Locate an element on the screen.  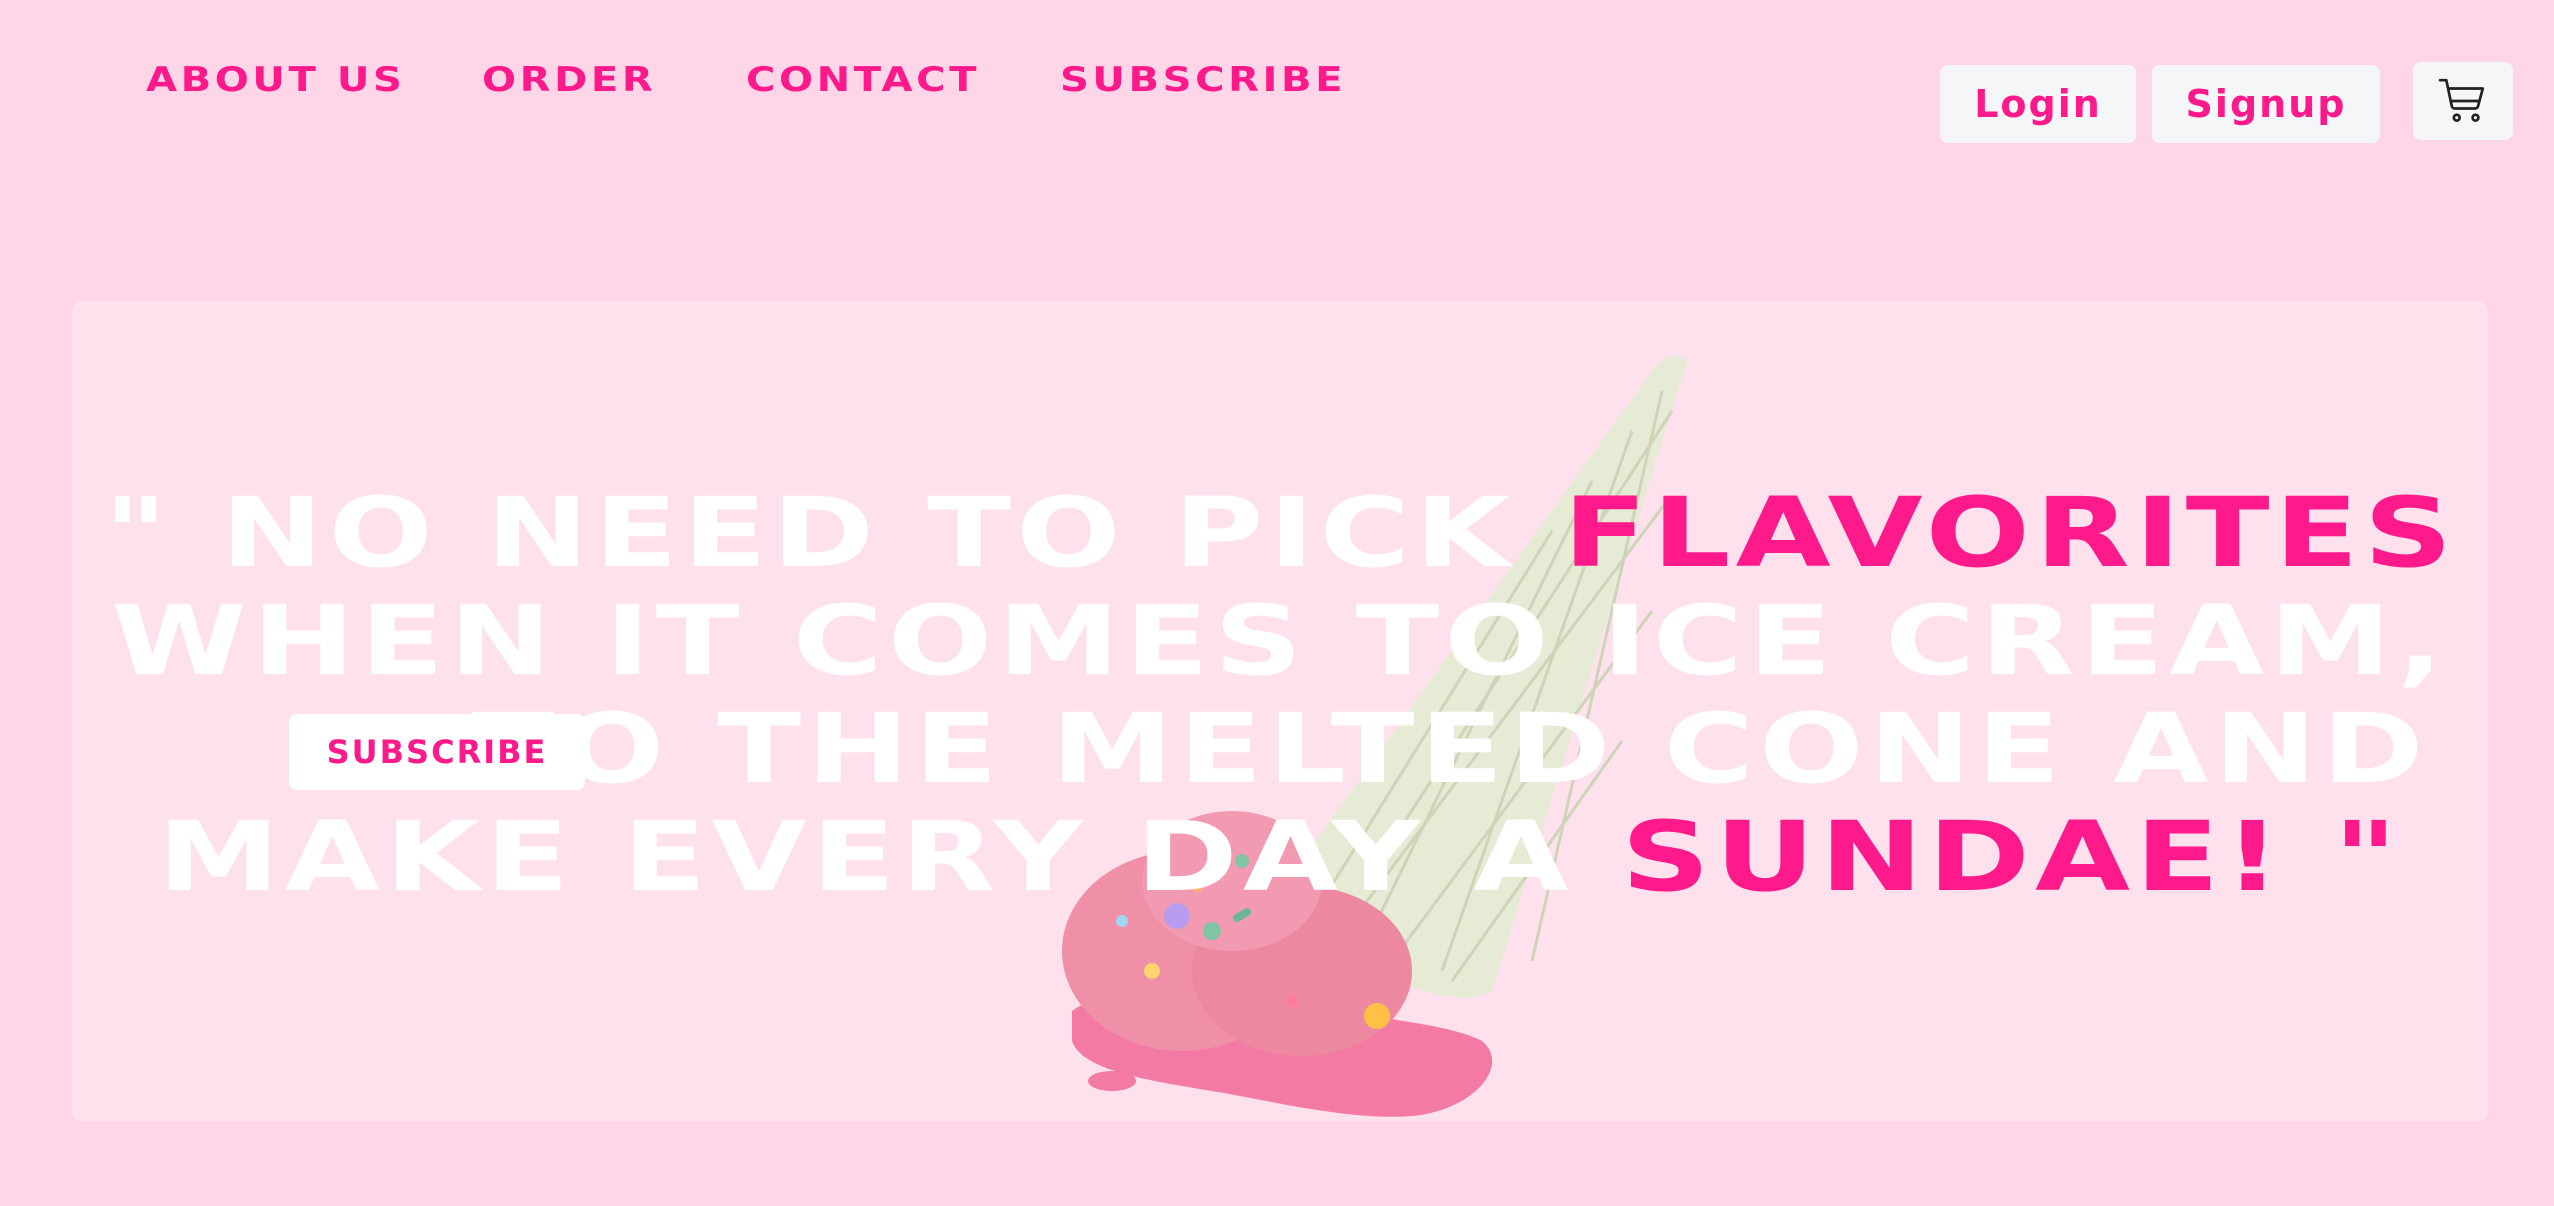
quote-line-4: MAKE EVERY DAY A SUNDAE! " is located at coordinates (1280, 857).